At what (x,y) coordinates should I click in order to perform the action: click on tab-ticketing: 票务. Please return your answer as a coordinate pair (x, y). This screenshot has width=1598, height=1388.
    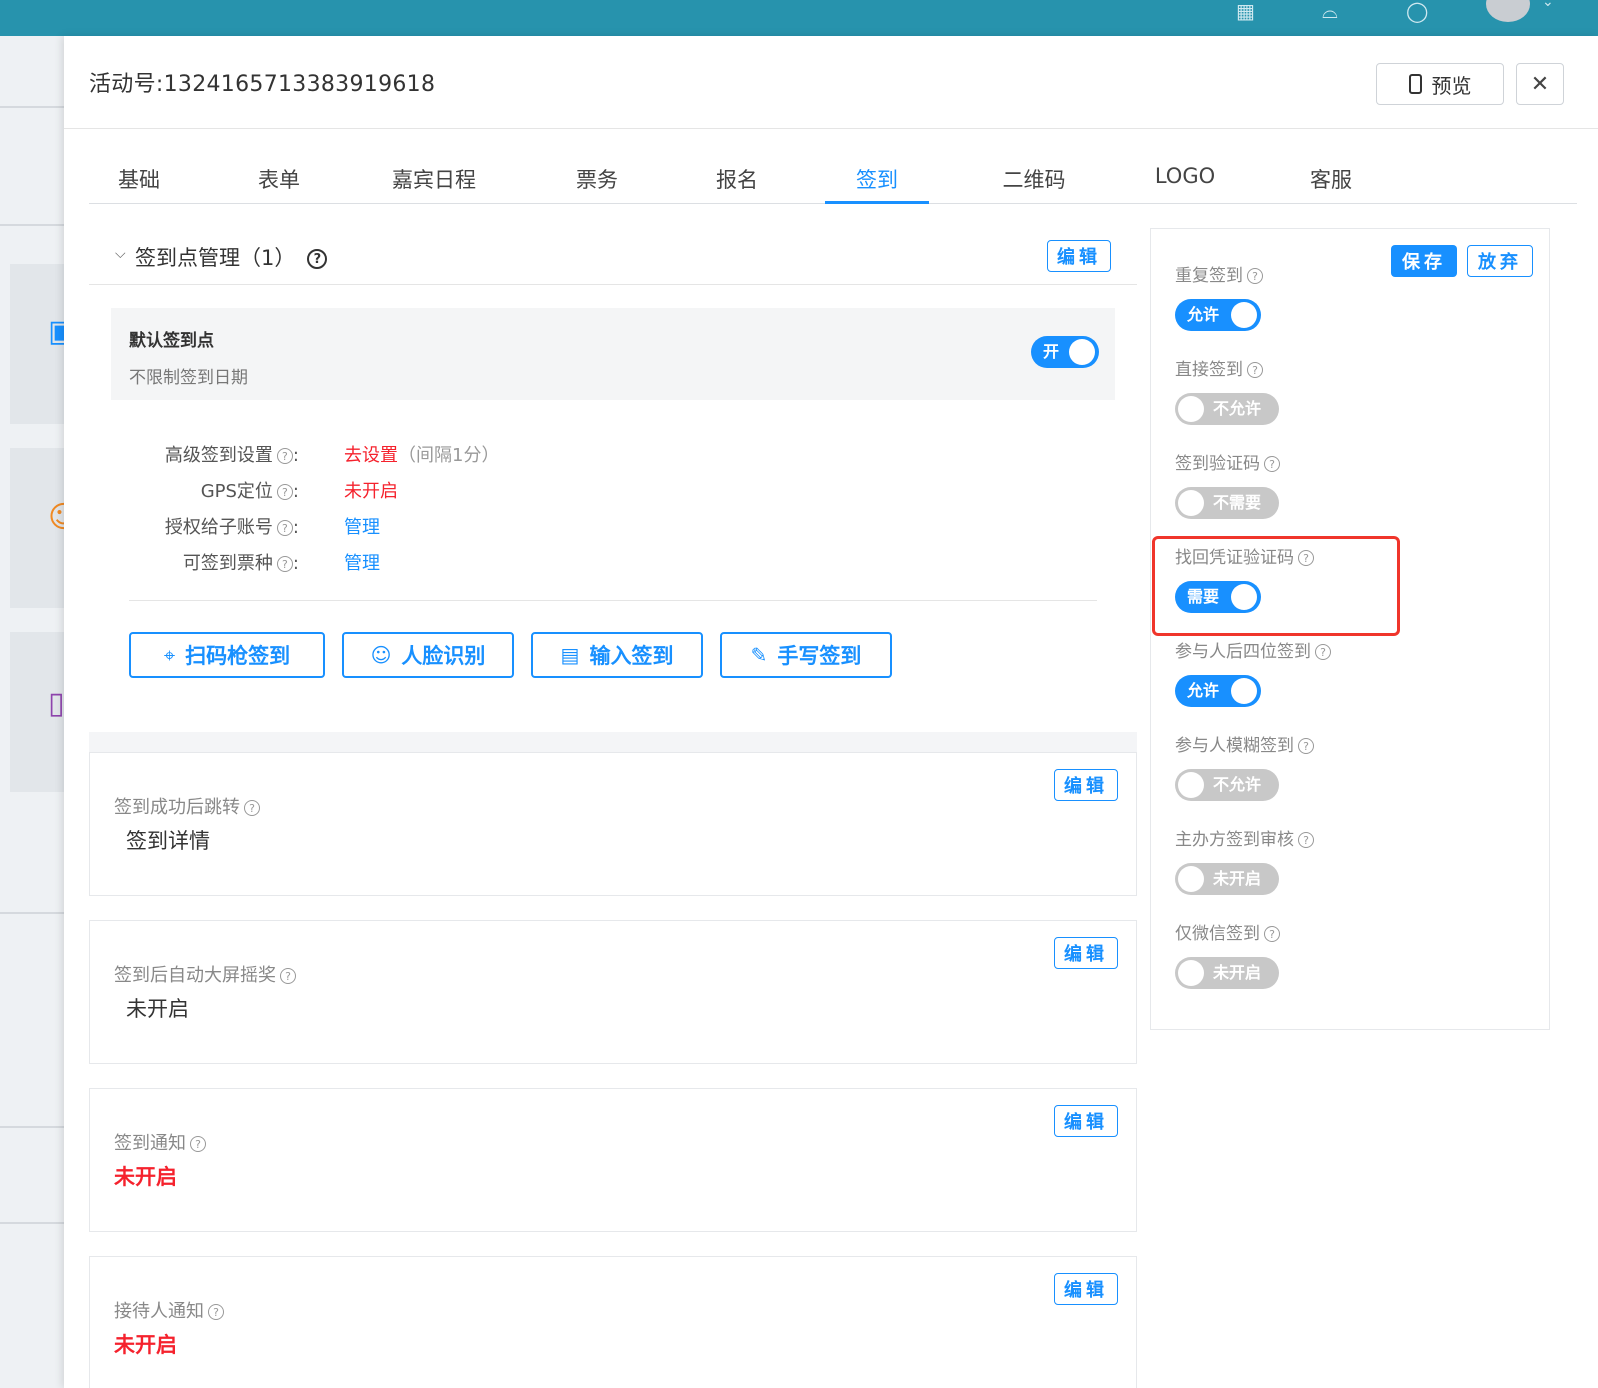
    Looking at the image, I should click on (597, 184).